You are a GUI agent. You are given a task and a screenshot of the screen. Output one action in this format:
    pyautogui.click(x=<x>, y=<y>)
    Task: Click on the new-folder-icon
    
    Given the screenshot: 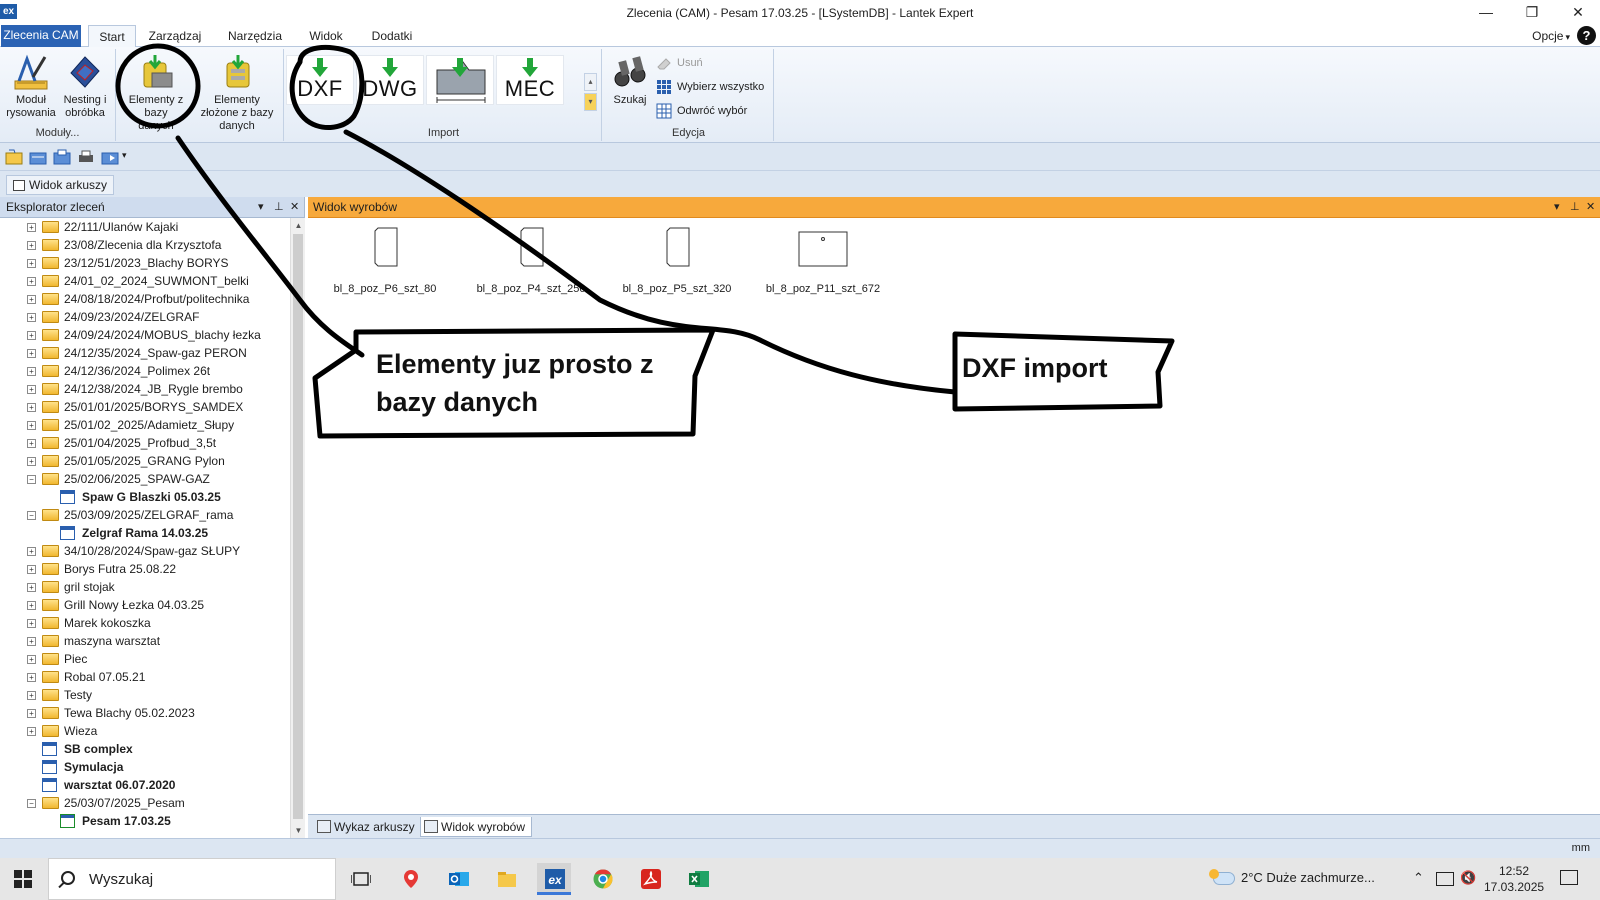 What is the action you would take?
    pyautogui.click(x=14, y=157)
    